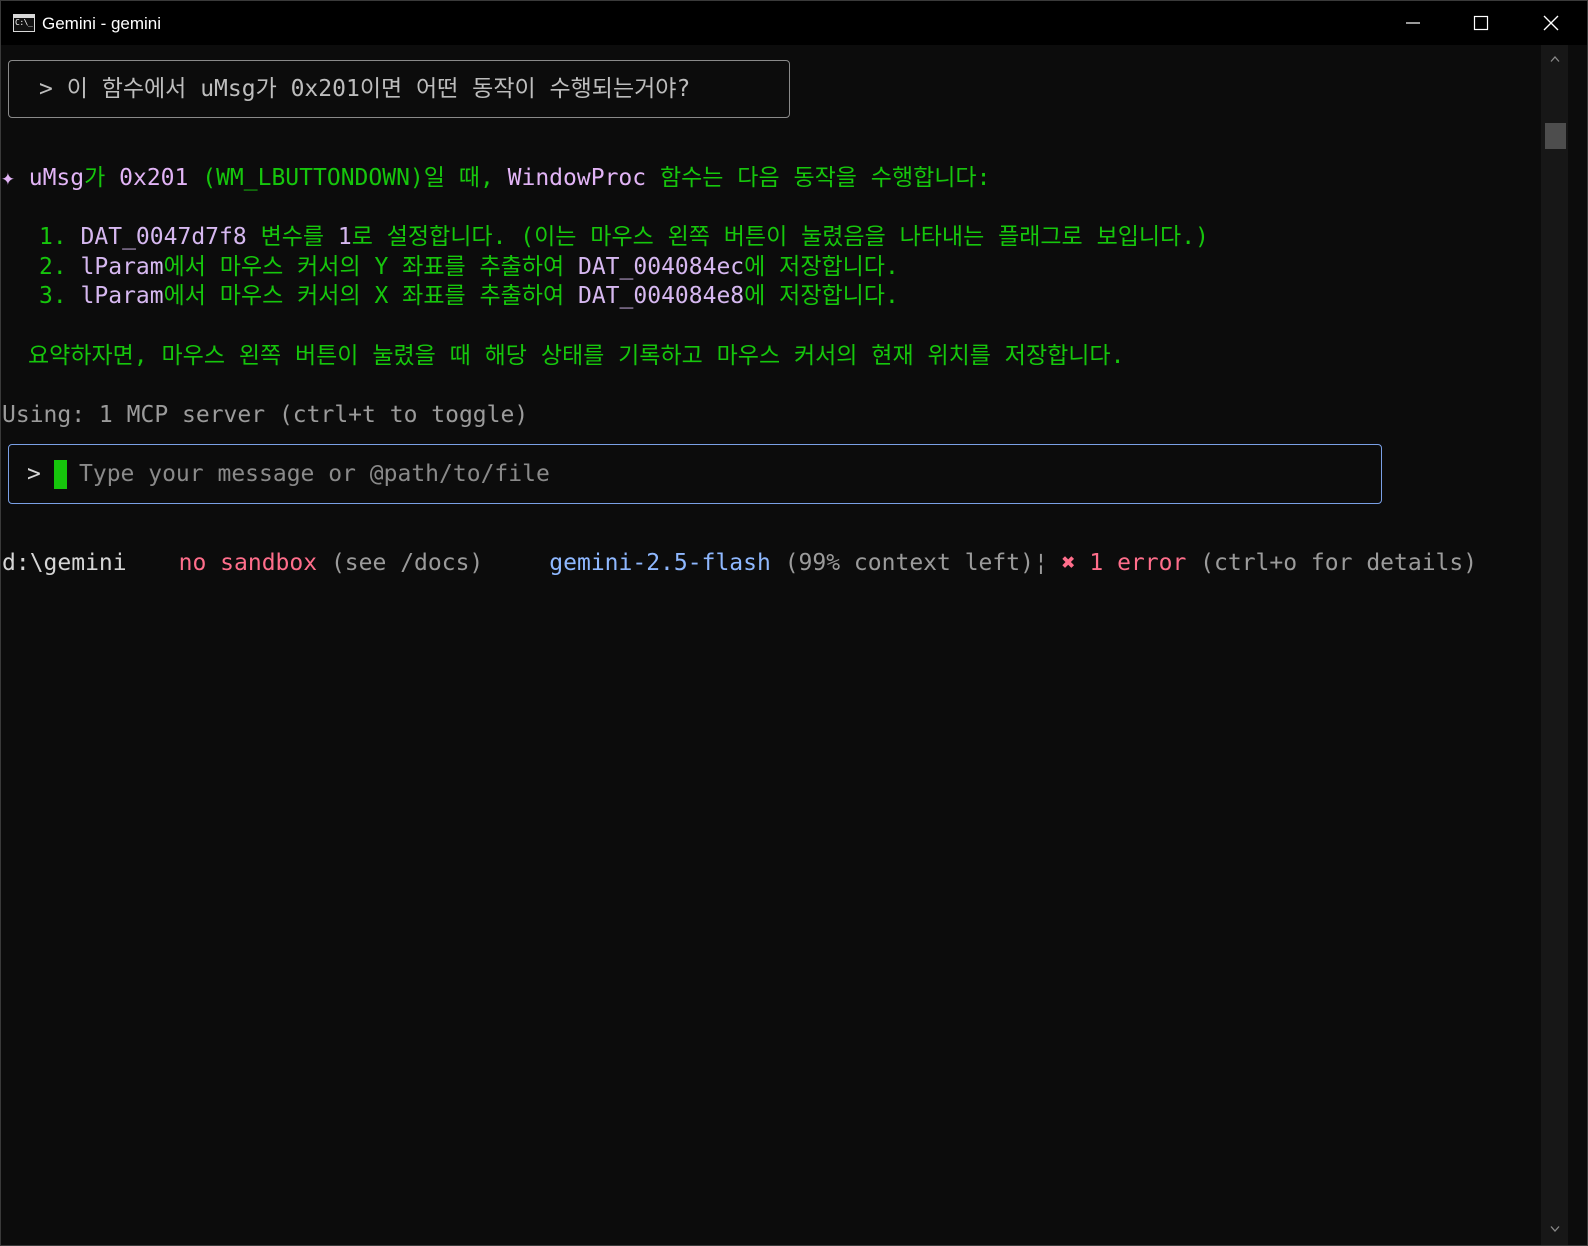  Describe the element at coordinates (56, 178) in the screenshot. I see `intro-umsg: uMsg` at that location.